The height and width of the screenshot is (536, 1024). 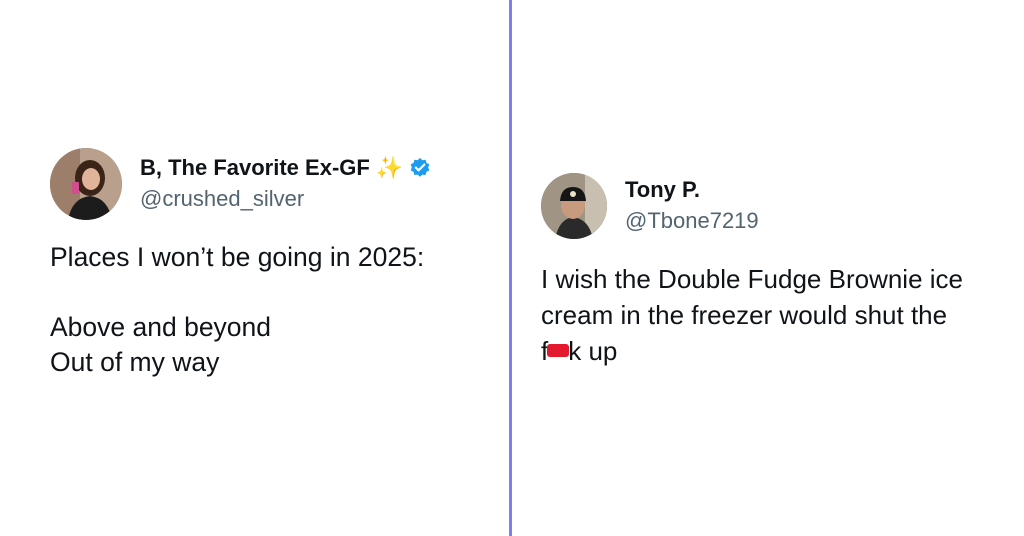 I want to click on tweet-line: I wish the Double Fudge Brownie ice, so click(x=752, y=279).